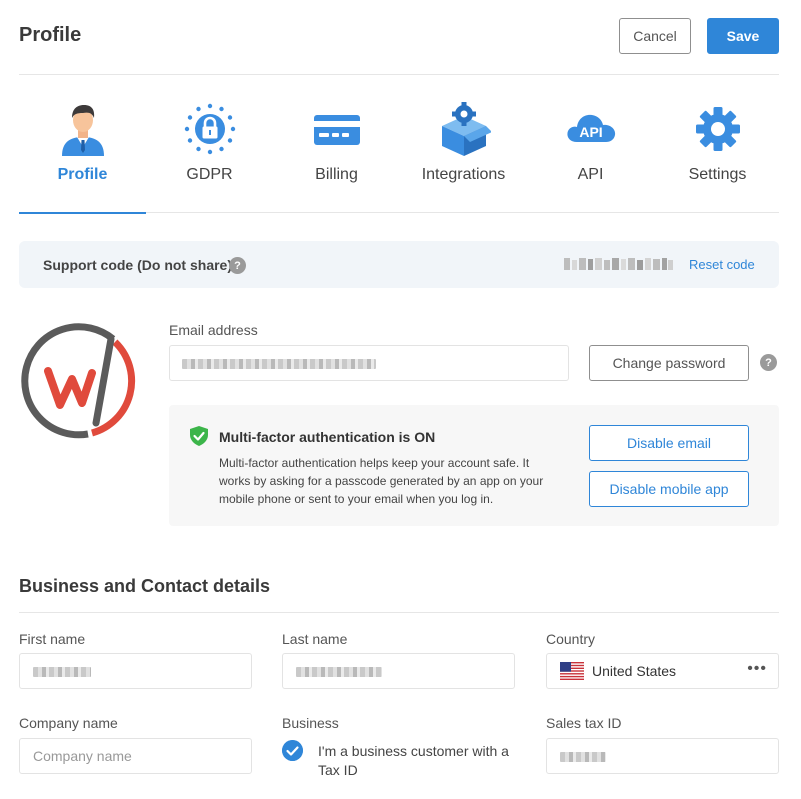  What do you see at coordinates (336, 130) in the screenshot?
I see `credit-card-icon` at bounding box center [336, 130].